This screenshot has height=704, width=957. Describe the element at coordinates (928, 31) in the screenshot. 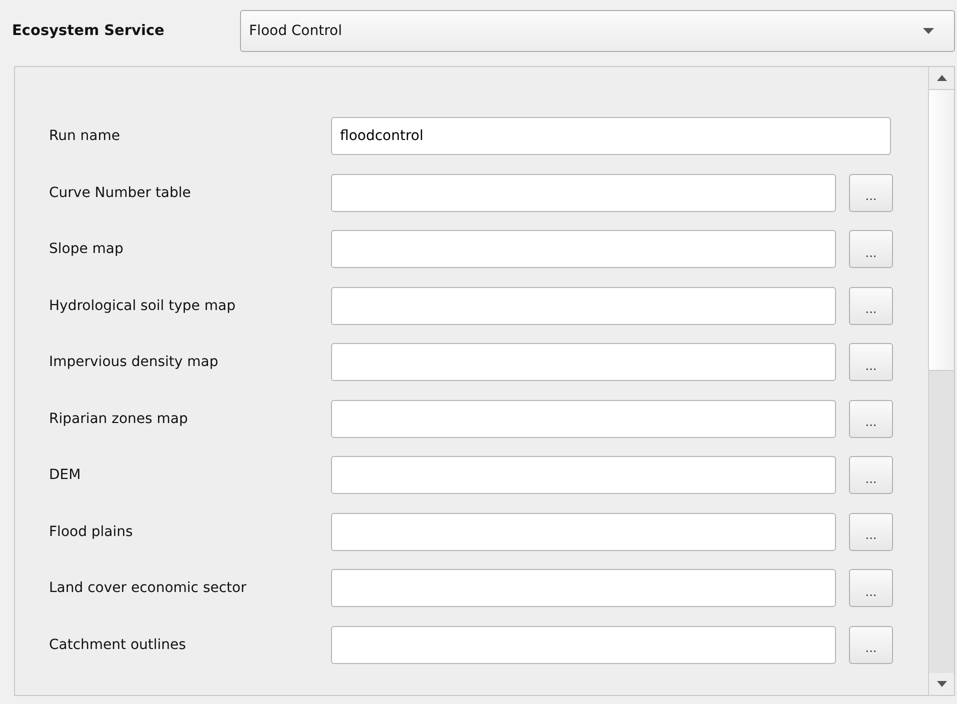

I see `caret-icon` at that location.